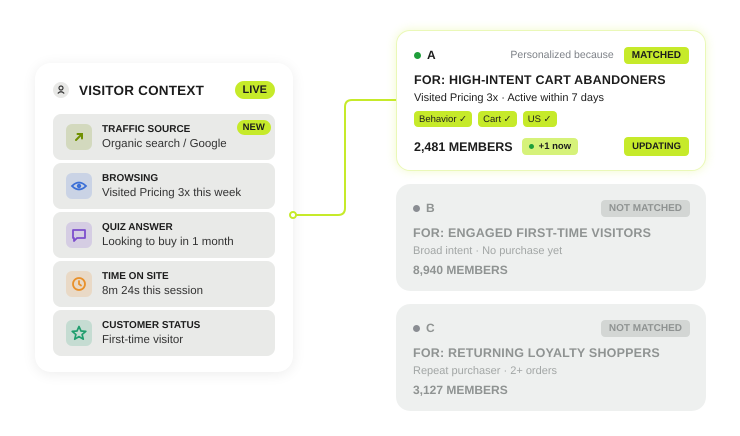 Image resolution: width=740 pixels, height=436 pixels. What do you see at coordinates (463, 147) in the screenshot?
I see `member-count: 2,481 MEMBERS` at bounding box center [463, 147].